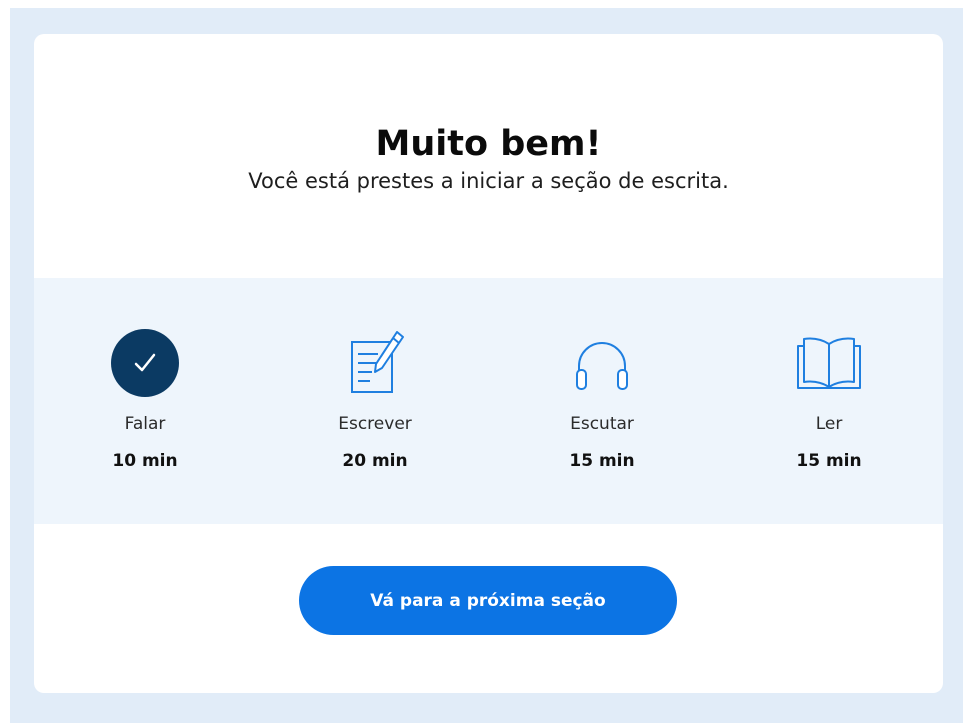 This screenshot has width=963, height=723. Describe the element at coordinates (829, 424) in the screenshot. I see `section-name: Ler` at that location.